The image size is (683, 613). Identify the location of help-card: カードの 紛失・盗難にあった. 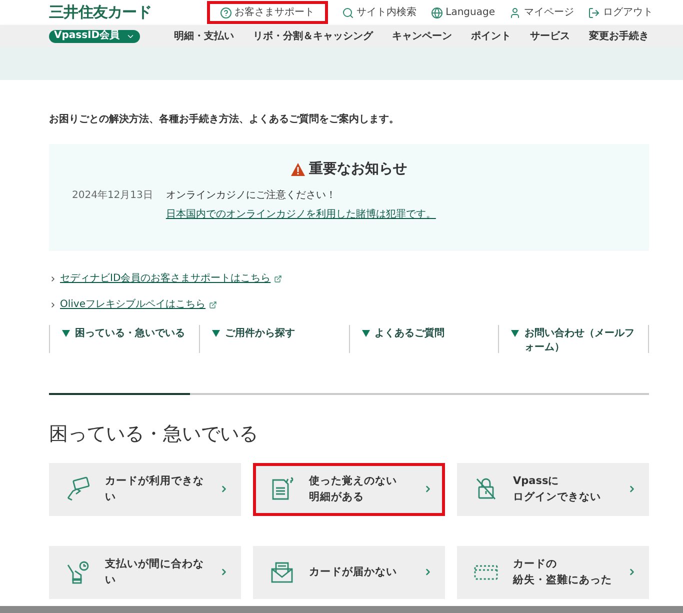
(553, 572).